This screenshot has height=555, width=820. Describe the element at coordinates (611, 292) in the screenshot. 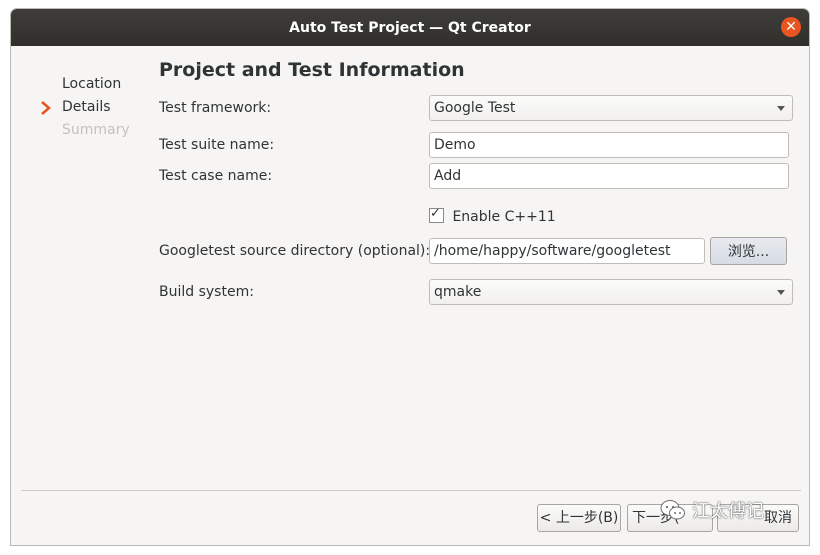

I see `build-system-select: qmake` at that location.